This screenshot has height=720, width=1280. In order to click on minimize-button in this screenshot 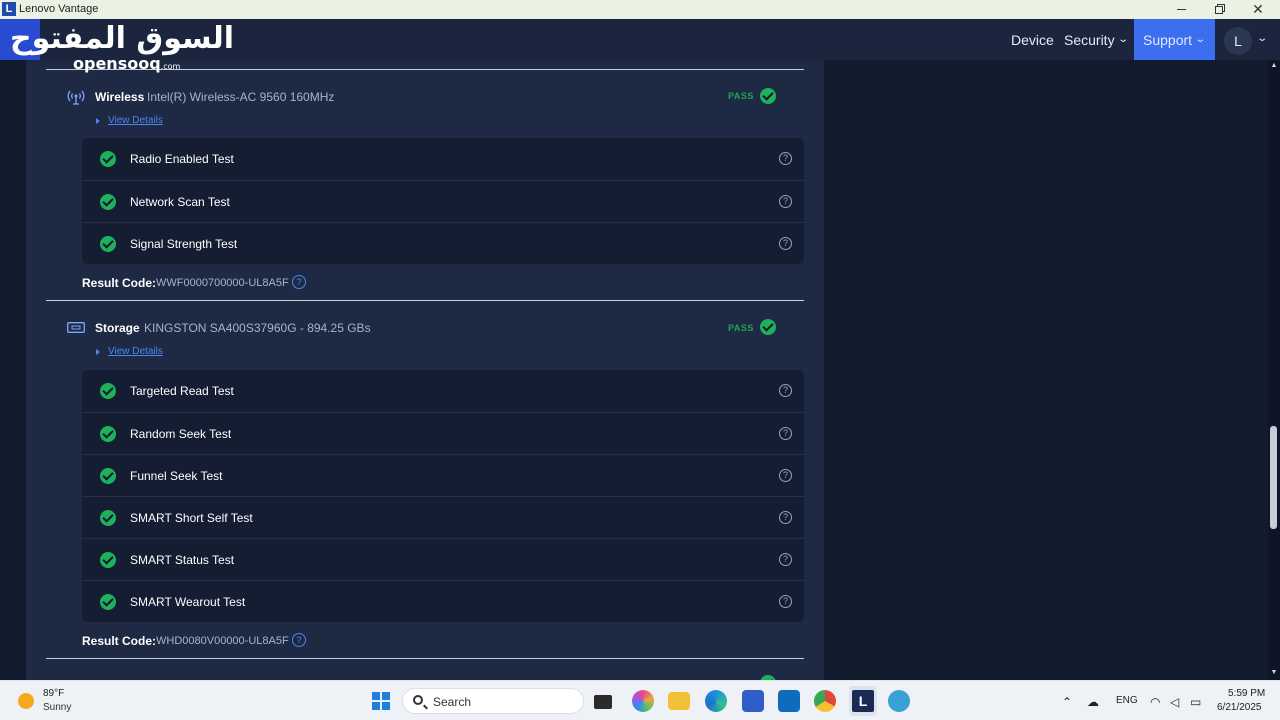, I will do `click(1181, 9)`.